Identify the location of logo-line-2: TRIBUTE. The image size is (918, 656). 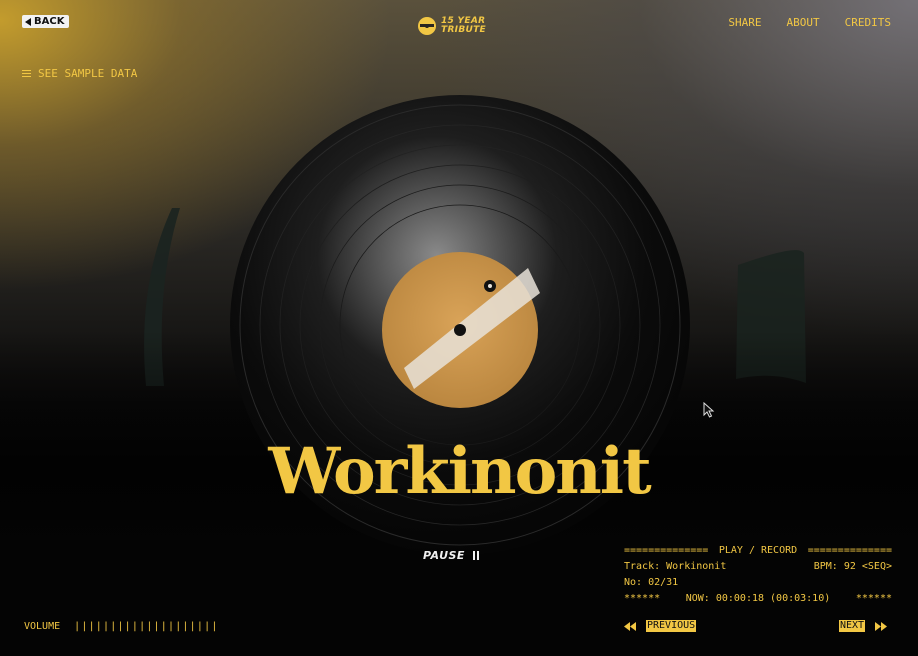
(463, 30).